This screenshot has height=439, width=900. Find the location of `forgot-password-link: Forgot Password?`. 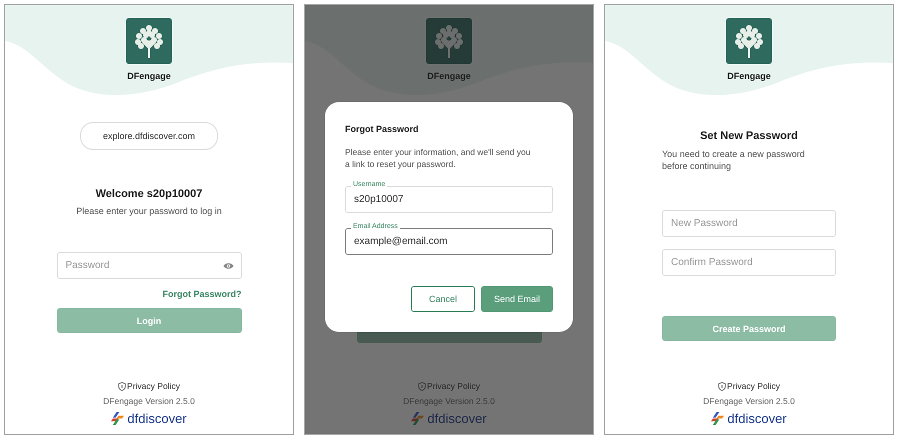

forgot-password-link: Forgot Password? is located at coordinates (202, 294).